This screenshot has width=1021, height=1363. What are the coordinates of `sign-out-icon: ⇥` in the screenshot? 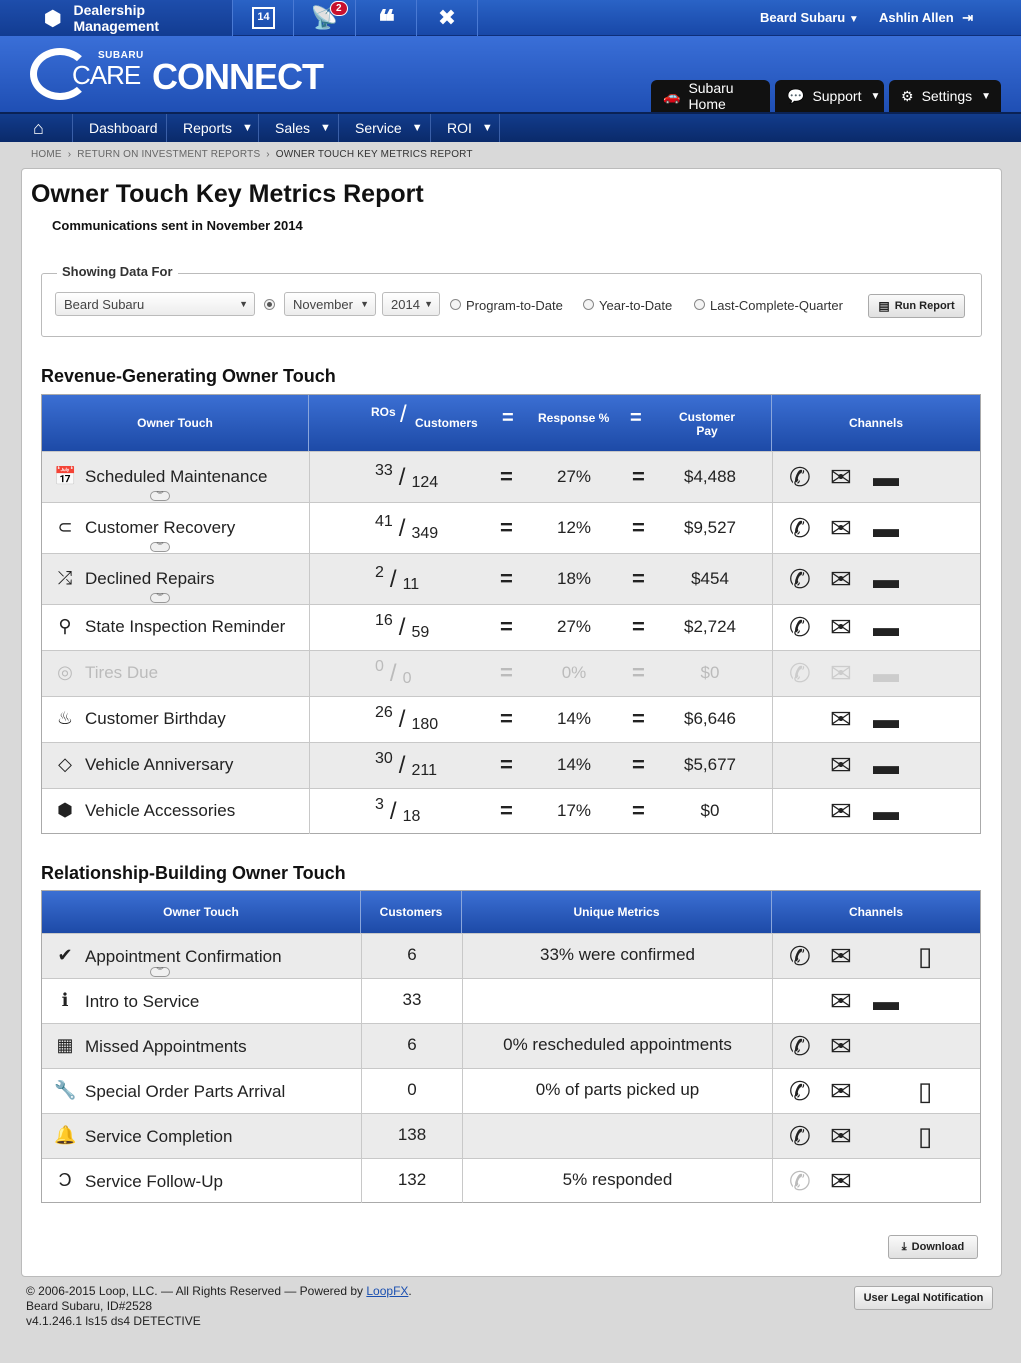 It's located at (968, 17).